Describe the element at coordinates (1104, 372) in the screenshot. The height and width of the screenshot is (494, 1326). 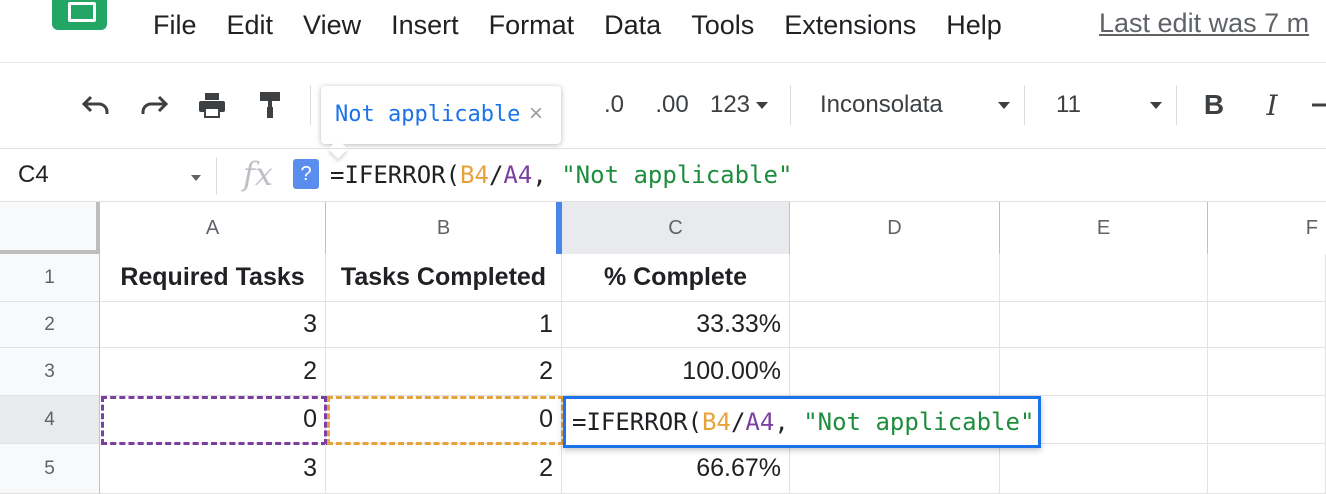
I see `cell-e3` at that location.